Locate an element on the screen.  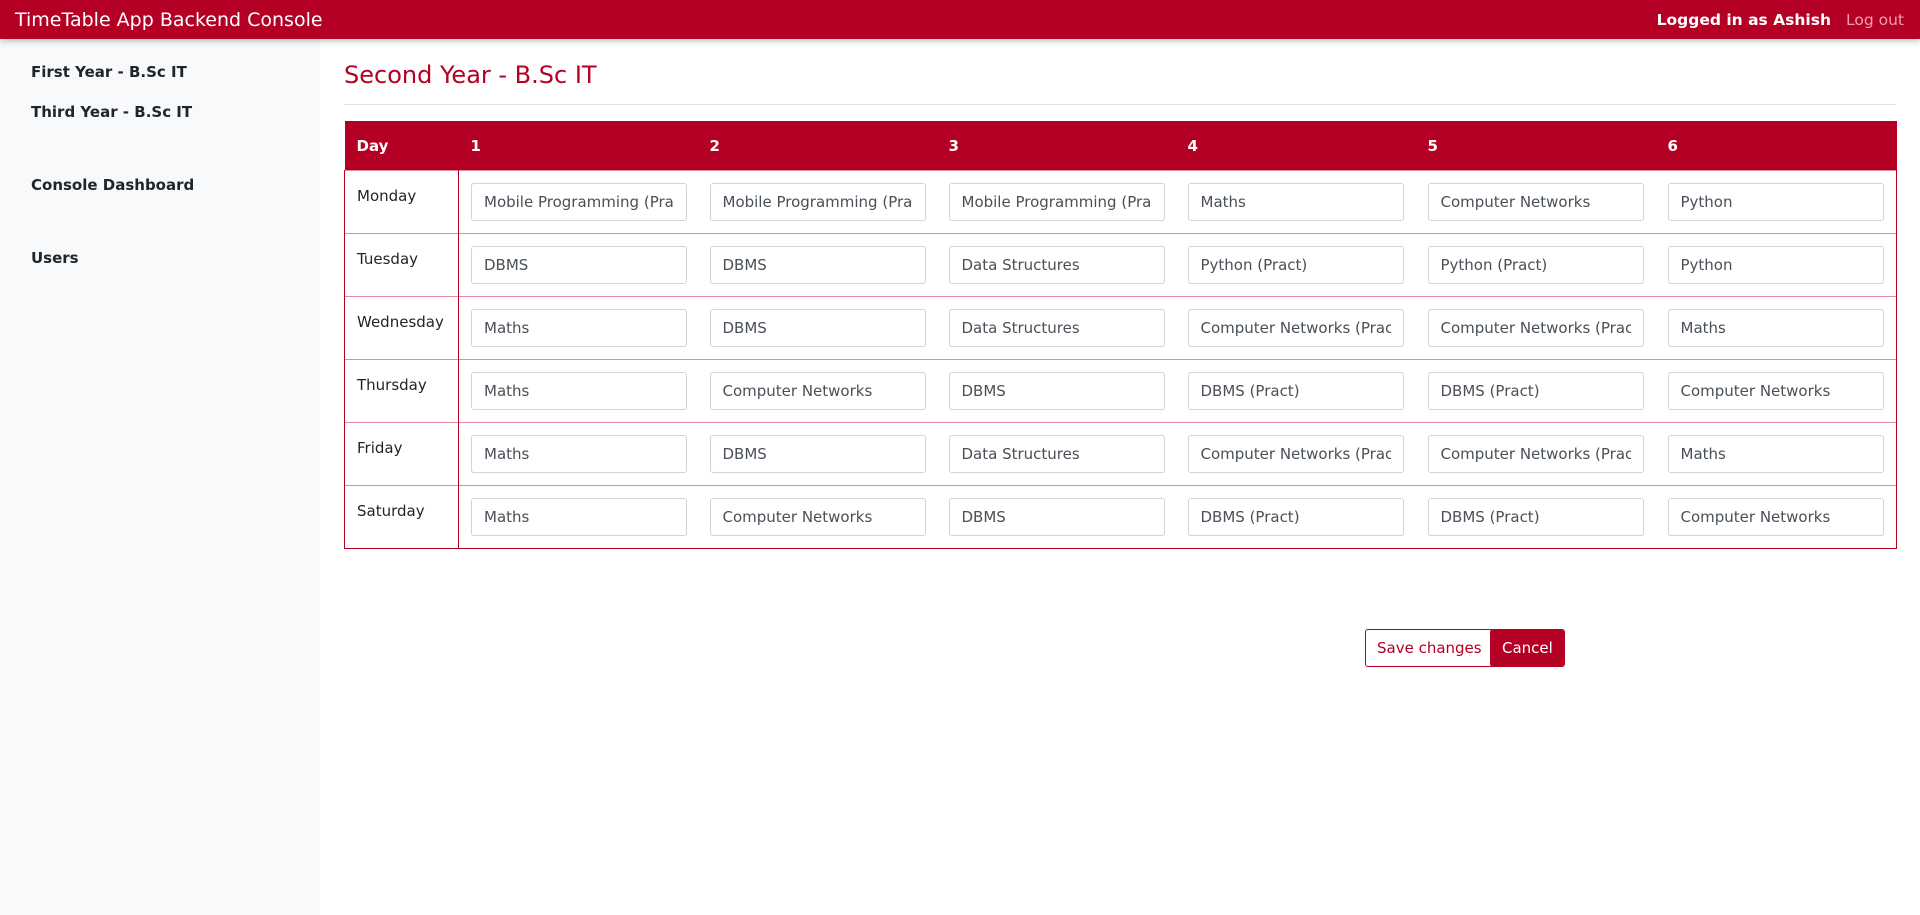
table-row: Thursday is located at coordinates (1120, 391).